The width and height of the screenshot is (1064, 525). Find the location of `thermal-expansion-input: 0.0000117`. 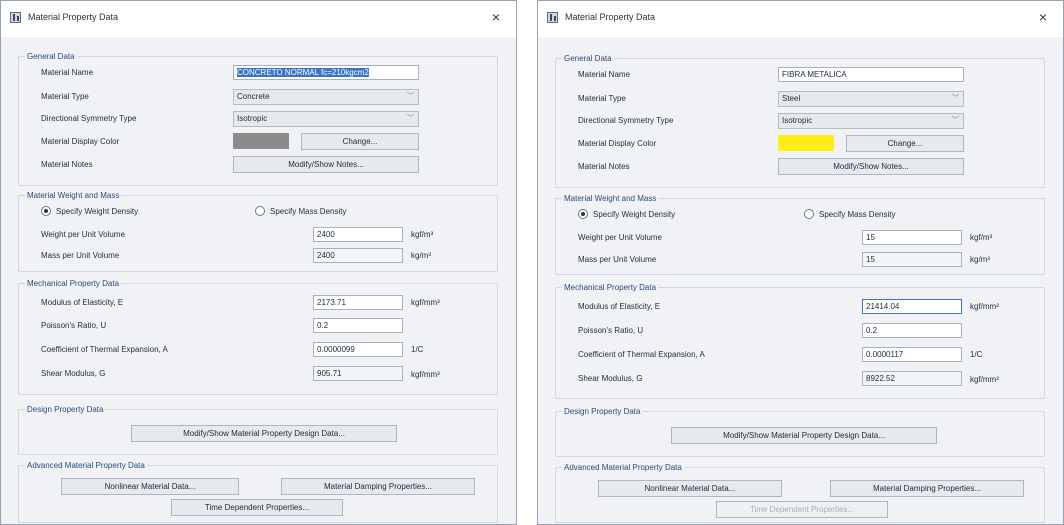

thermal-expansion-input: 0.0000117 is located at coordinates (912, 354).